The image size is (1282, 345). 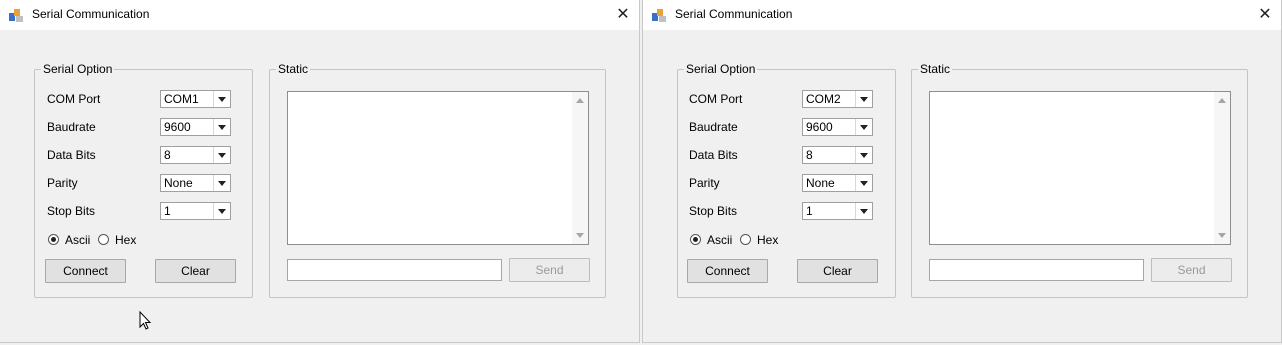 I want to click on com-port-value: COM2, so click(x=823, y=99).